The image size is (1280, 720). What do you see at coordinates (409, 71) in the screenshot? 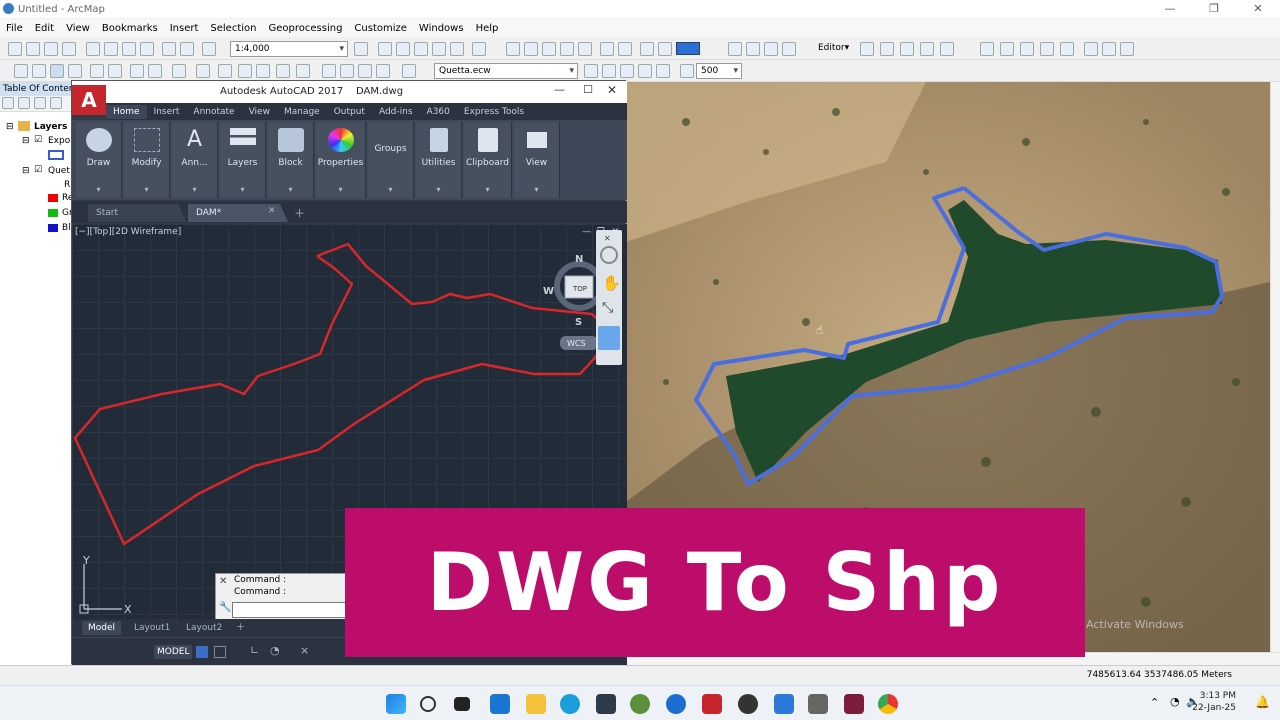
I see `effects-toolbar-icon` at bounding box center [409, 71].